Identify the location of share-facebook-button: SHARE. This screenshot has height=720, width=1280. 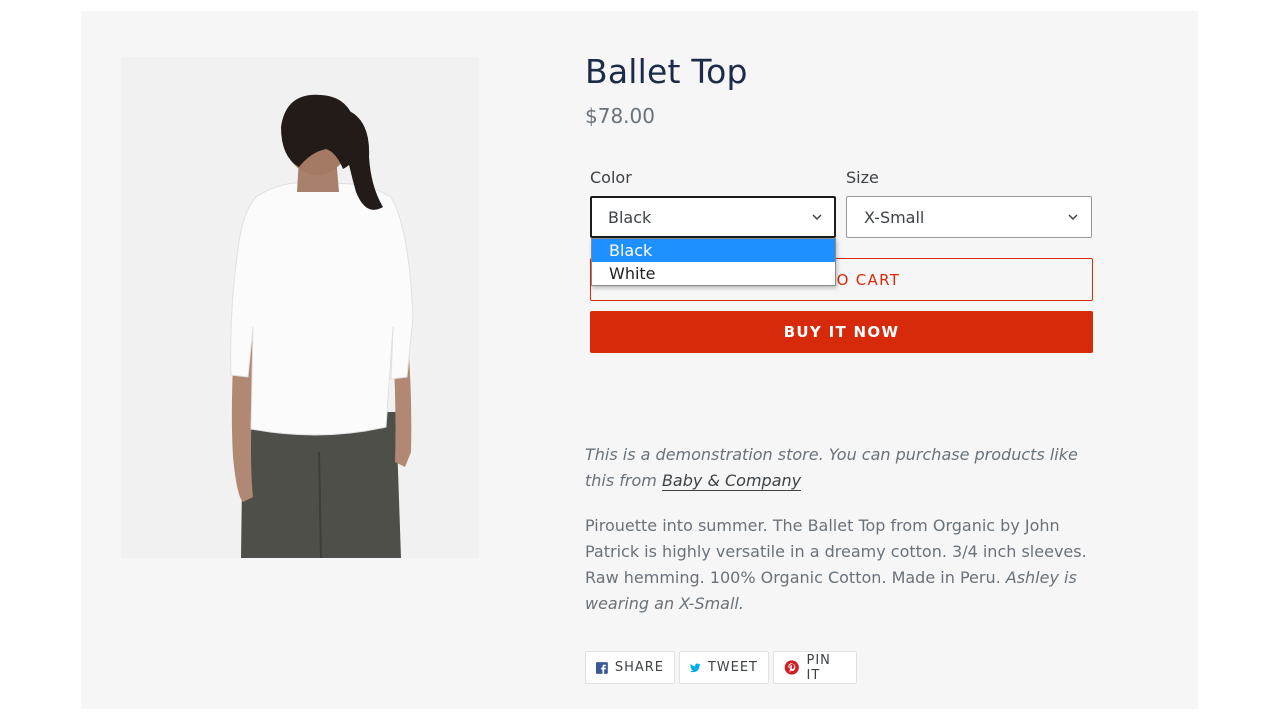
(630, 667).